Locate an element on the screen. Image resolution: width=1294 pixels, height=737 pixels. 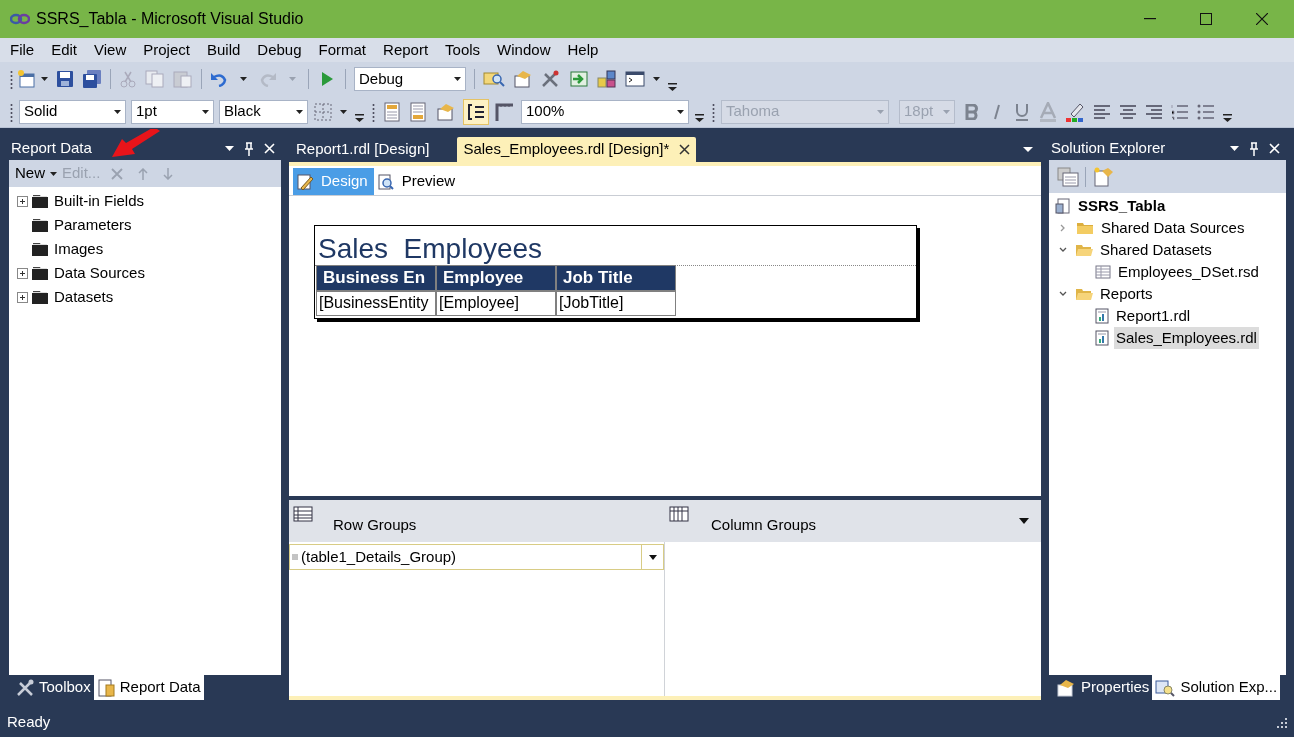
panel-tab: Properties is located at coordinates (1103, 687).